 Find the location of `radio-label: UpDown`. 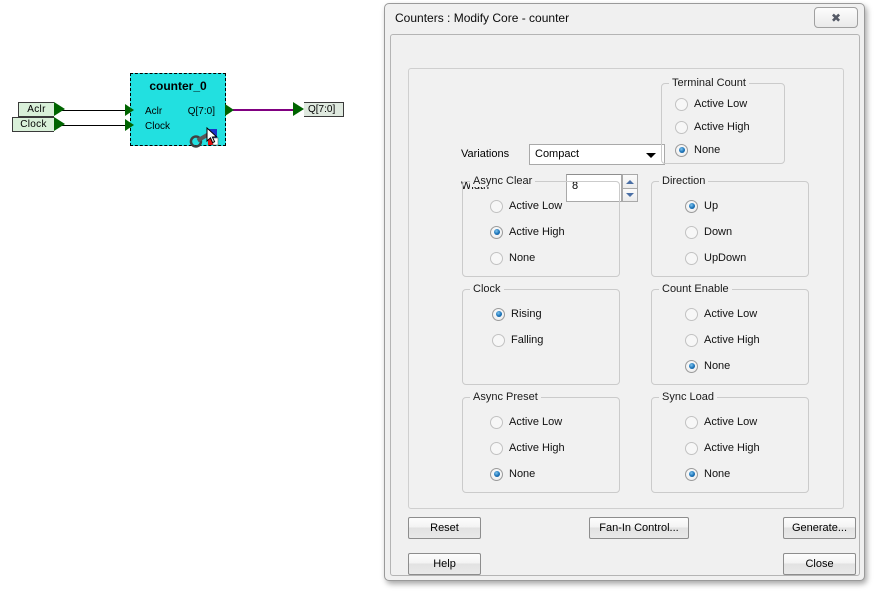

radio-label: UpDown is located at coordinates (725, 258).